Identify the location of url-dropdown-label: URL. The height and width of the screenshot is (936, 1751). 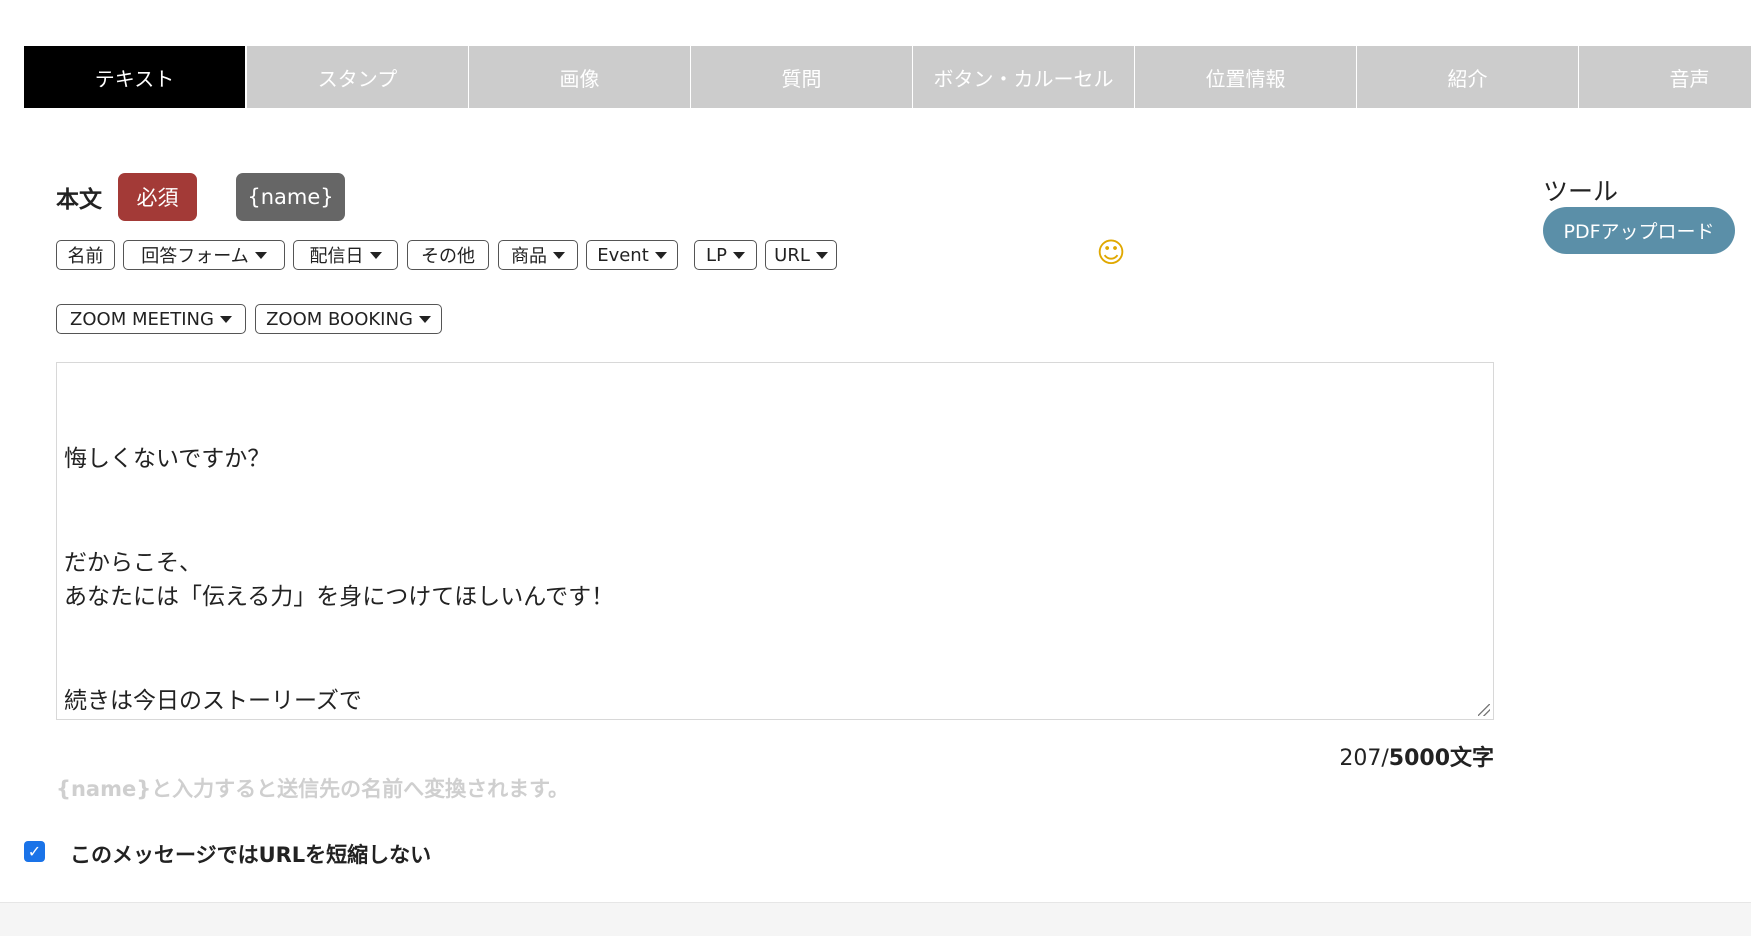
(792, 255).